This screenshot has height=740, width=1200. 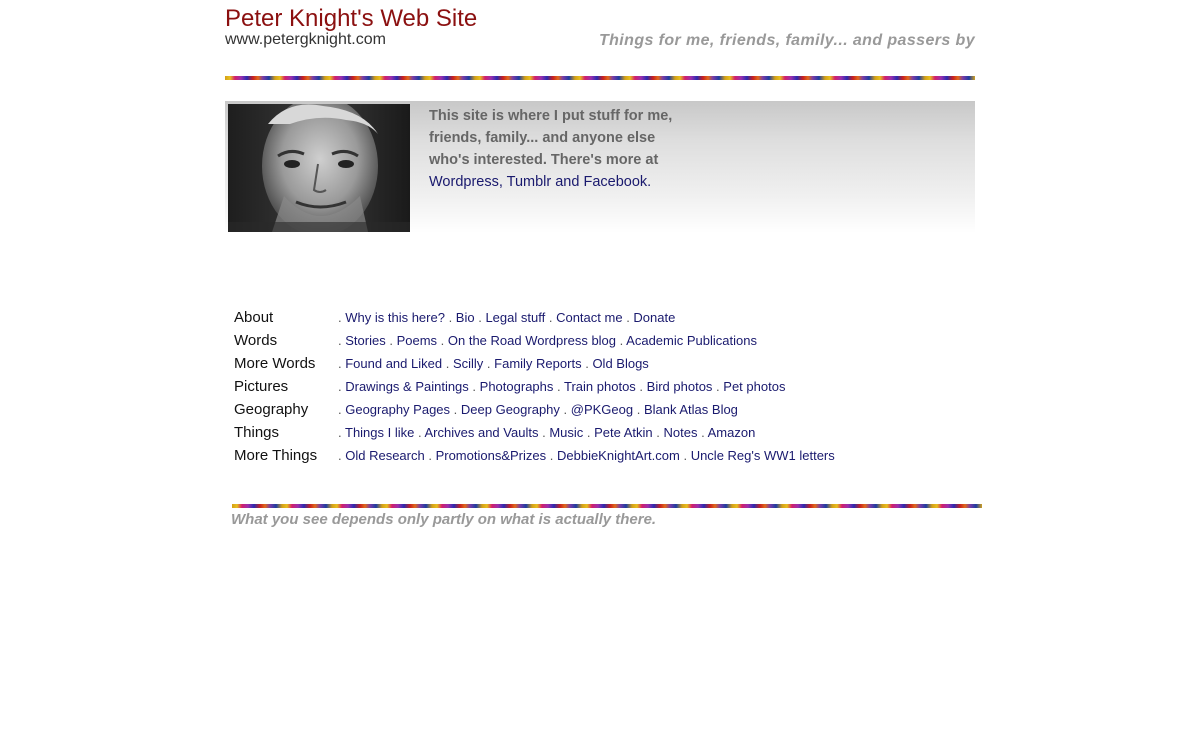 What do you see at coordinates (532, 340) in the screenshot?
I see `nav-link: On the Road Wordpress blog` at bounding box center [532, 340].